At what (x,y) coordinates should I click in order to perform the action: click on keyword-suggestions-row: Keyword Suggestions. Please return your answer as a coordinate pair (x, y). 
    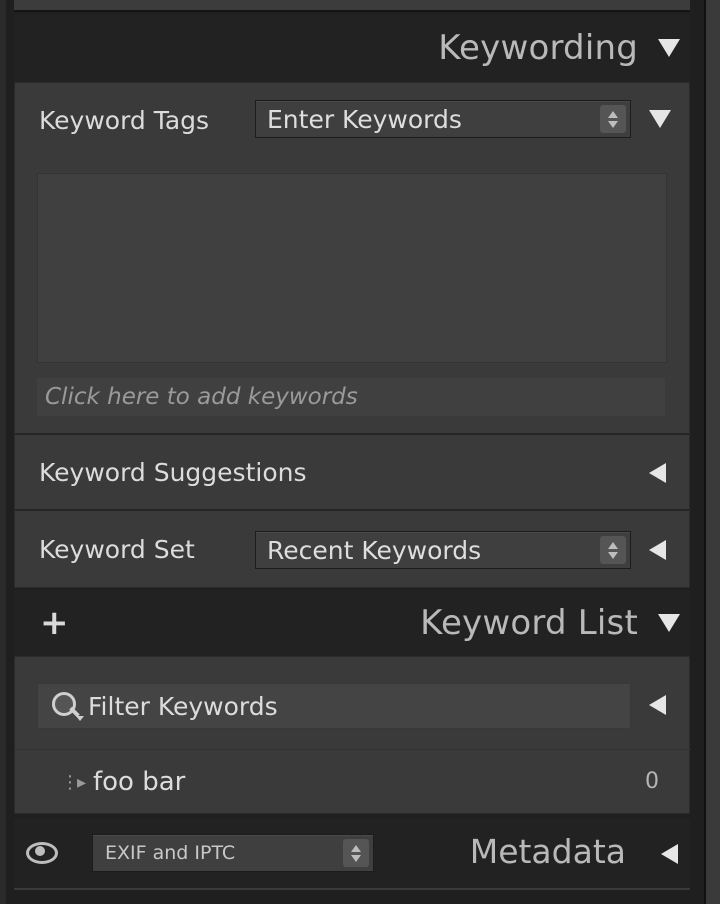
    Looking at the image, I should click on (353, 472).